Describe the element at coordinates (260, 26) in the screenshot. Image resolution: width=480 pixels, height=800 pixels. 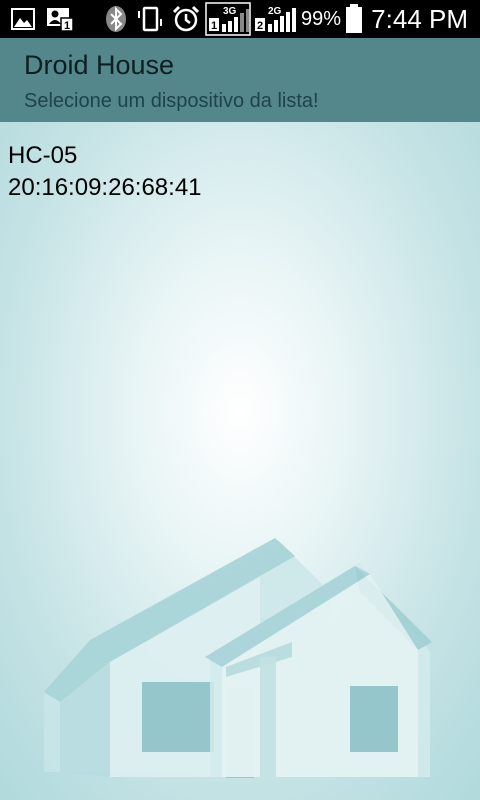
I see `svg-text: 2` at that location.